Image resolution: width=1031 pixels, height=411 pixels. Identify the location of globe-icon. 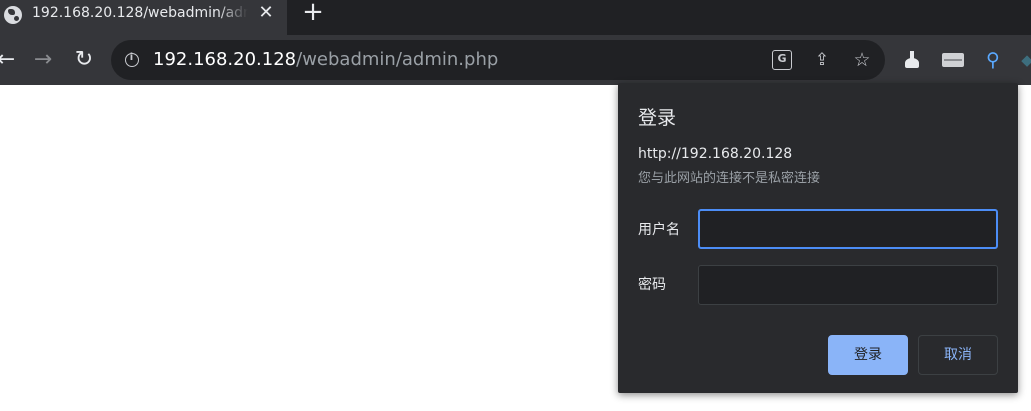
(13, 15).